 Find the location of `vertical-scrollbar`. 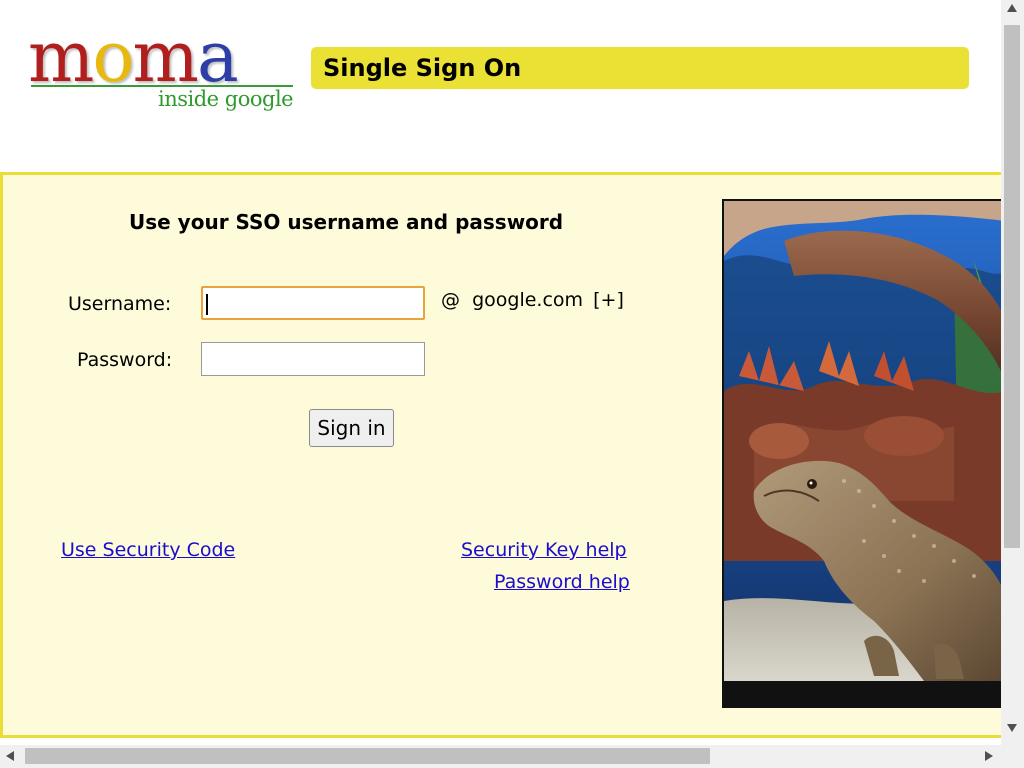

vertical-scrollbar is located at coordinates (1012, 372).